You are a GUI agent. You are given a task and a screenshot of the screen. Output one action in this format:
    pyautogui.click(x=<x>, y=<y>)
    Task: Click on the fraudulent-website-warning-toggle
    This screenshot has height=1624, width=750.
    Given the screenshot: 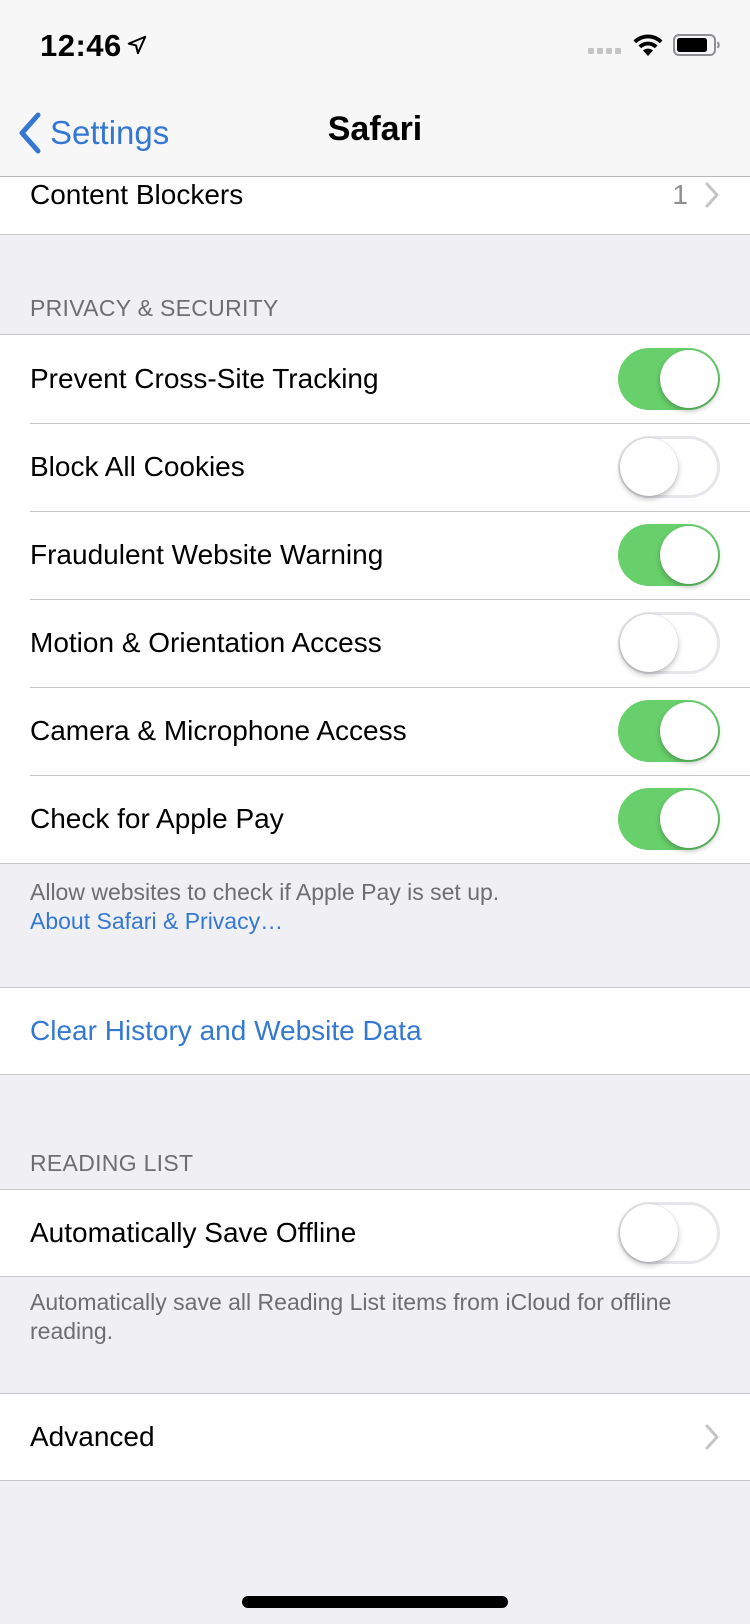 What is the action you would take?
    pyautogui.click(x=669, y=555)
    